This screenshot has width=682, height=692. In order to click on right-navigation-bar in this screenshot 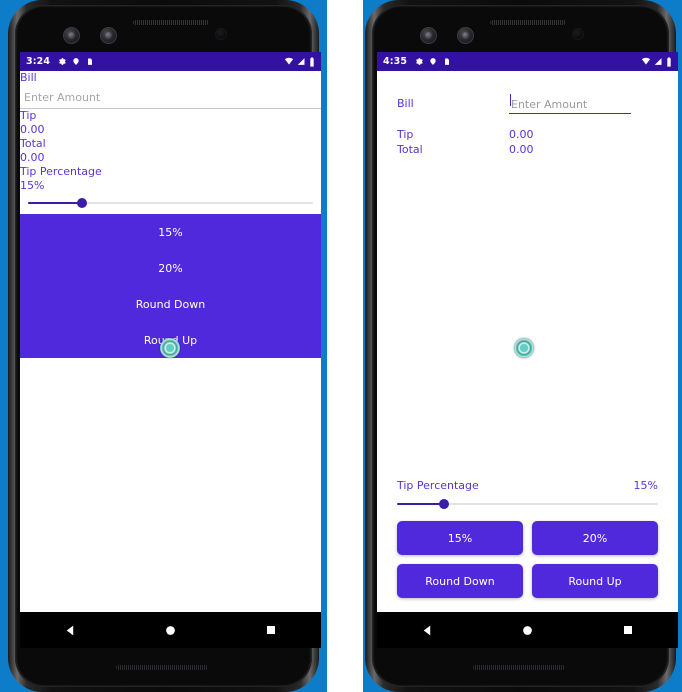, I will do `click(527, 630)`.